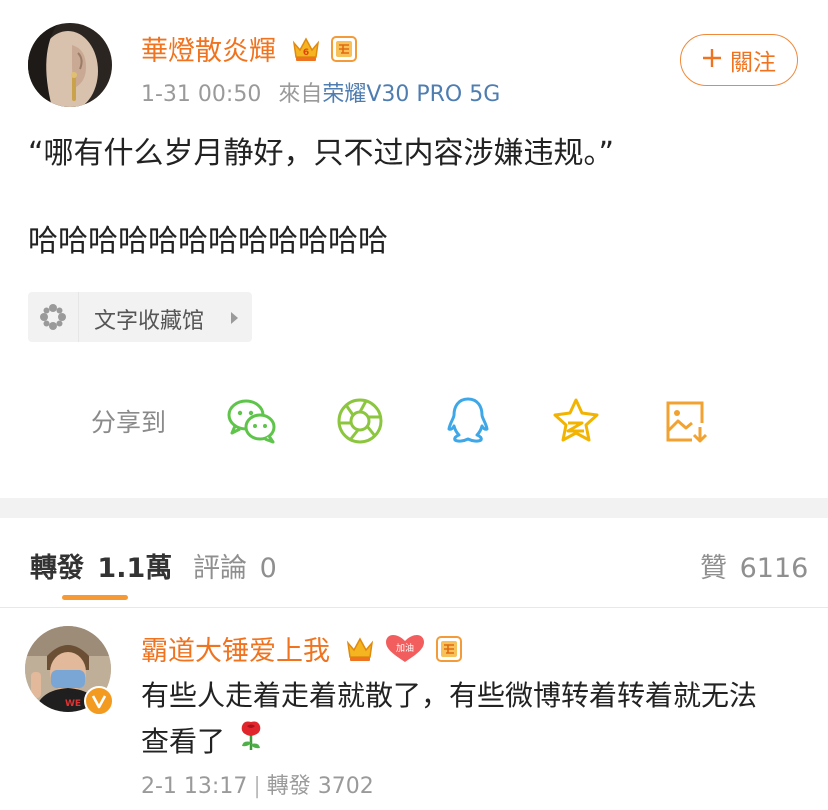 Image resolution: width=828 pixels, height=810 pixels. I want to click on chevron-right-icon, so click(235, 319).